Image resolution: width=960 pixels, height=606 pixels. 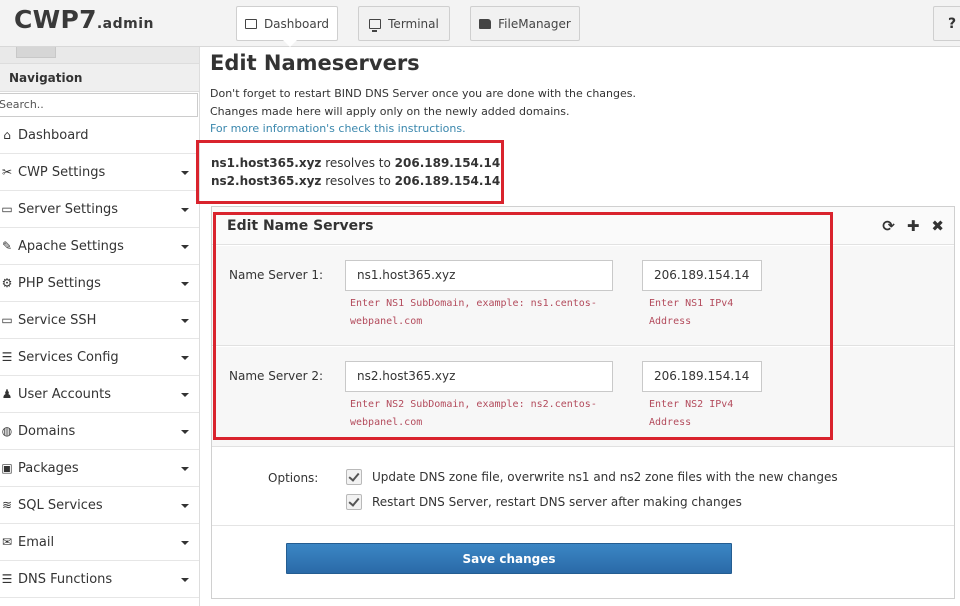 I want to click on sidebar-item-label: Email, so click(x=36, y=542).